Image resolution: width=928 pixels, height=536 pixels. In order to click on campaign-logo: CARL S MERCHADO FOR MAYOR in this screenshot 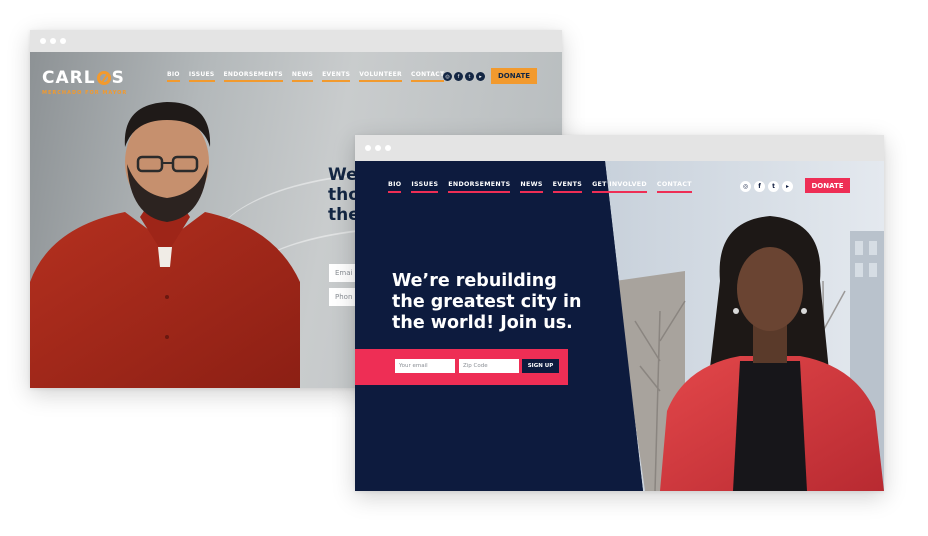, I will do `click(84, 82)`.